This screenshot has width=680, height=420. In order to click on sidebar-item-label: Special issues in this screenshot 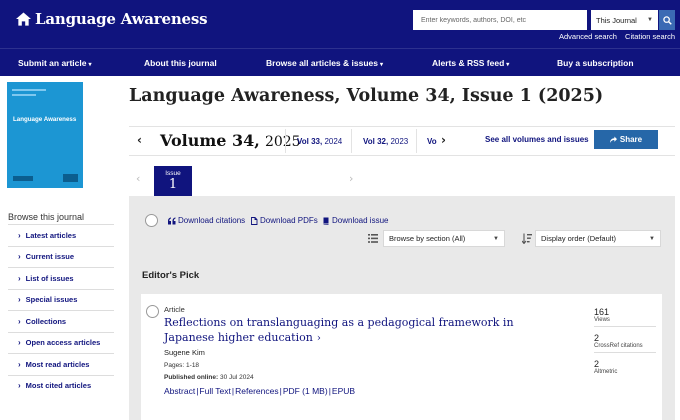, I will do `click(51, 300)`.